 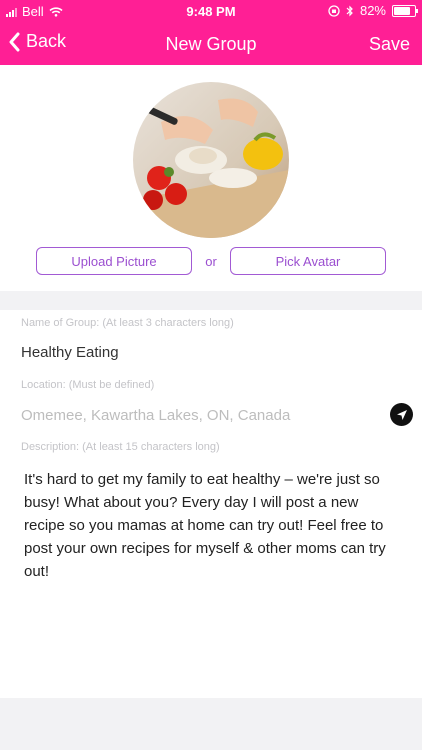 I want to click on navigation-bar: Back New Group Save, so click(x=211, y=43).